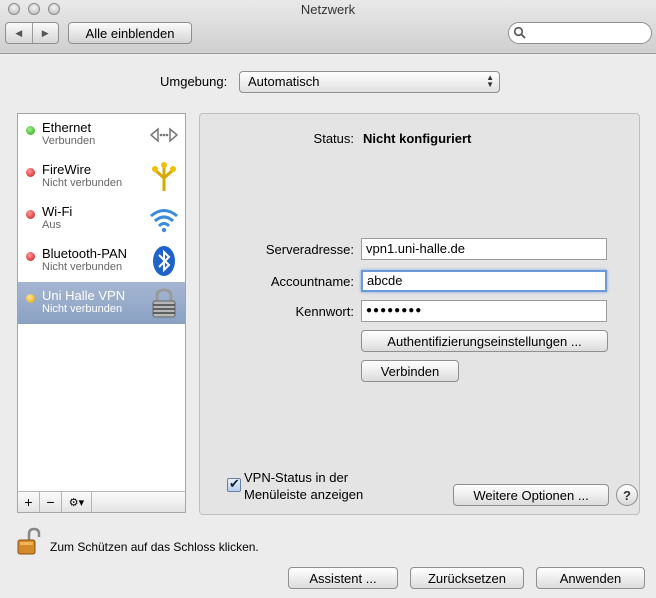  Describe the element at coordinates (69, 141) in the screenshot. I see `service-status: Verbunden` at that location.